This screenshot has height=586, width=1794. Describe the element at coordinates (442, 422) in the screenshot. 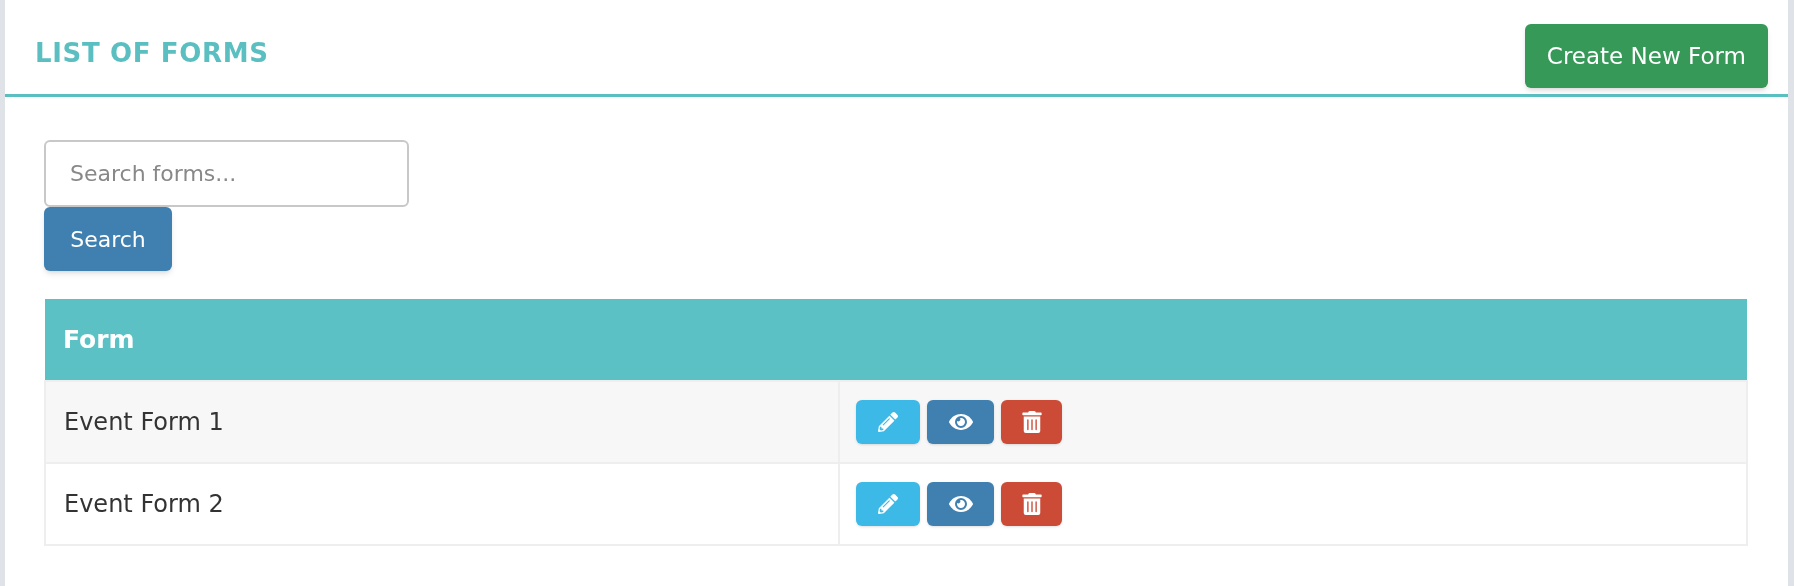

I see `table-cell: Event Form 1` at that location.